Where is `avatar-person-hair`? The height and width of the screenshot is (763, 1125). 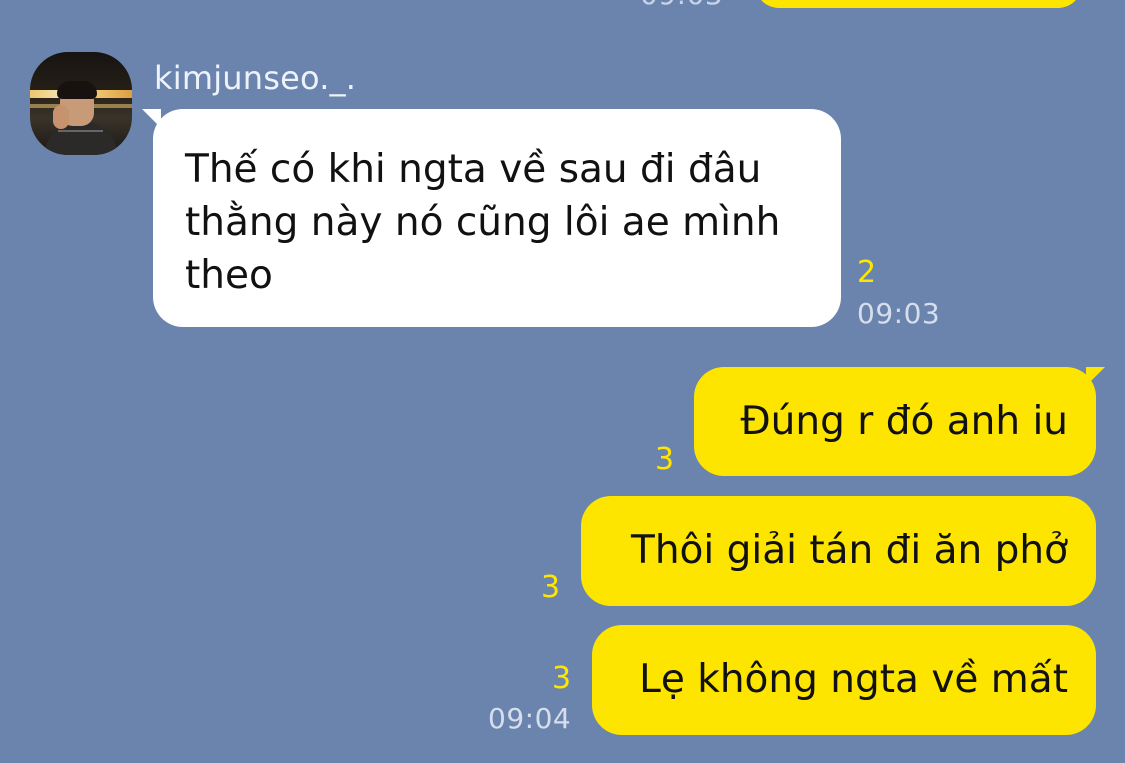 avatar-person-hair is located at coordinates (77, 90).